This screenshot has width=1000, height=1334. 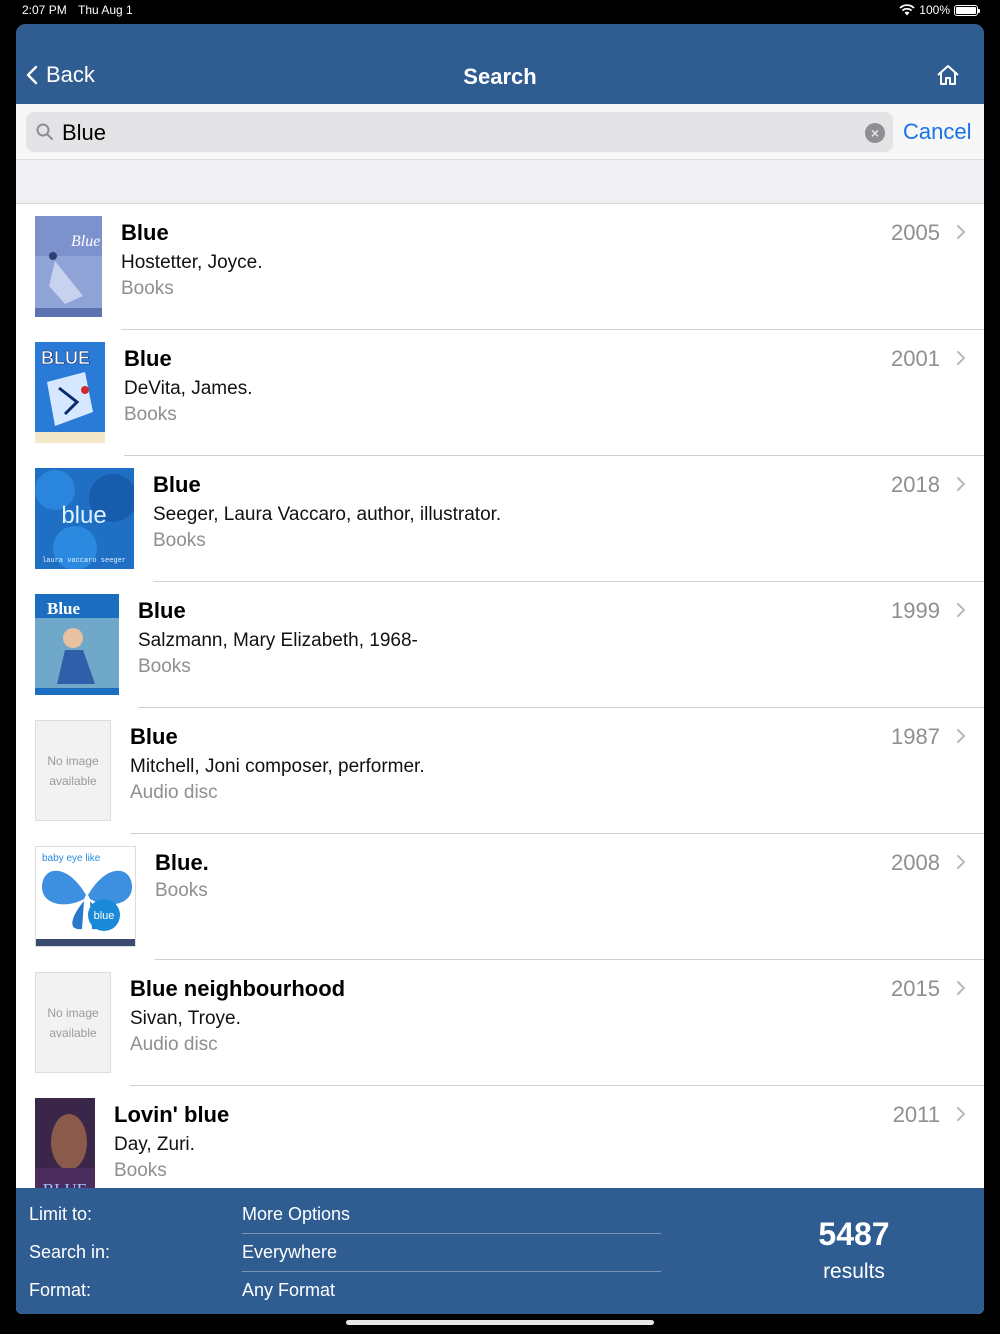 I want to click on cancel-button: Cancel, so click(x=937, y=132).